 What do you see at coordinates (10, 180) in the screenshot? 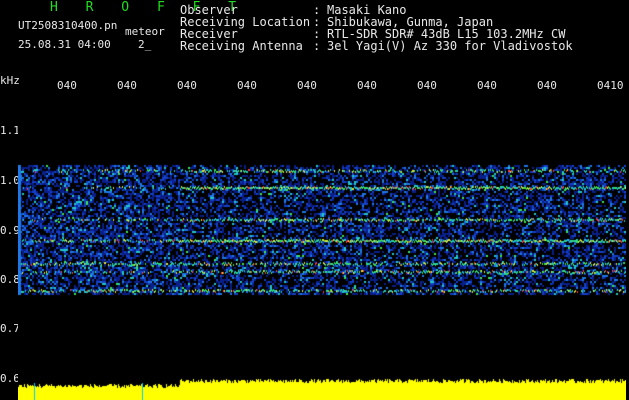
I see `y-label-1-0: 1.0` at bounding box center [10, 180].